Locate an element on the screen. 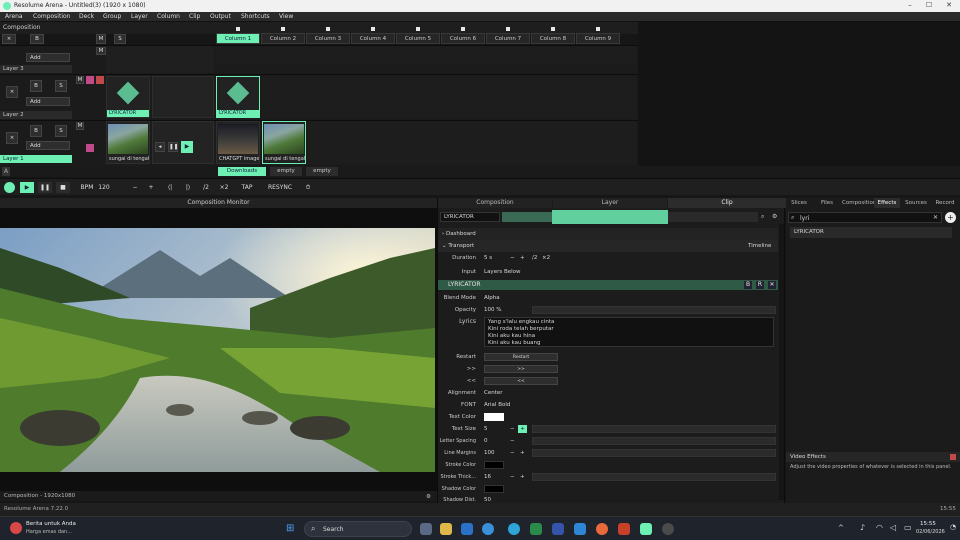 The image size is (960, 540). line-margins-slider is located at coordinates (654, 453).